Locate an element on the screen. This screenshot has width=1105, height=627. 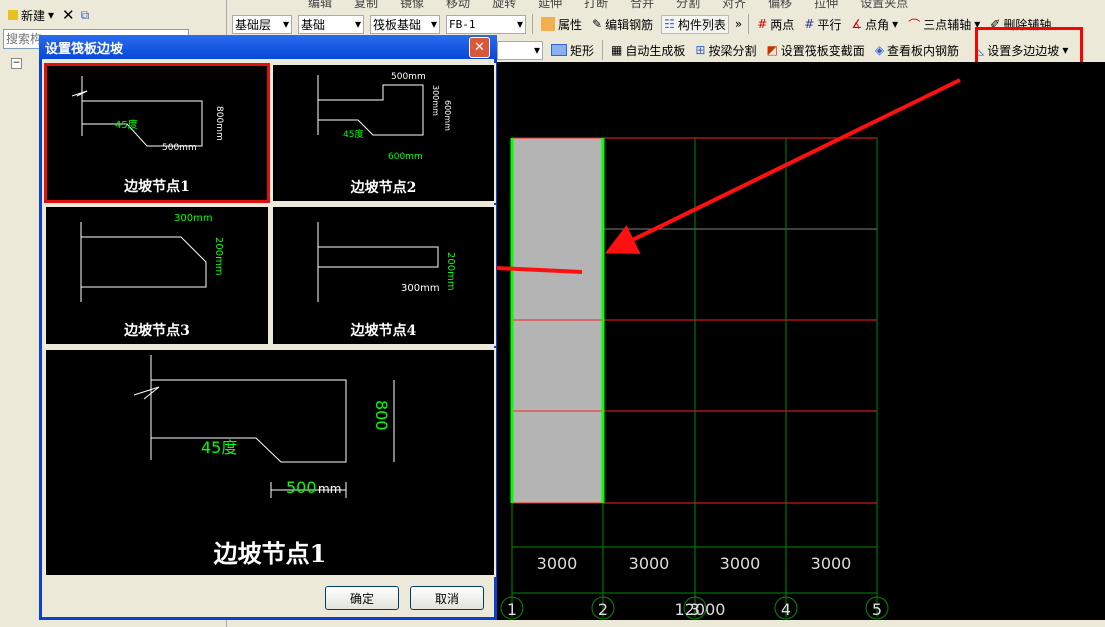
ok-button: 确定 is located at coordinates (362, 598).